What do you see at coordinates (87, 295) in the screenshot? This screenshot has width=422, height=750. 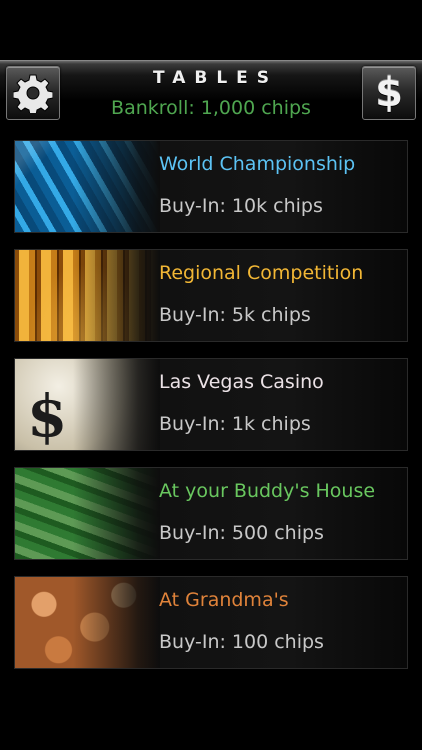 I see `gold-coins-thumbnail` at bounding box center [87, 295].